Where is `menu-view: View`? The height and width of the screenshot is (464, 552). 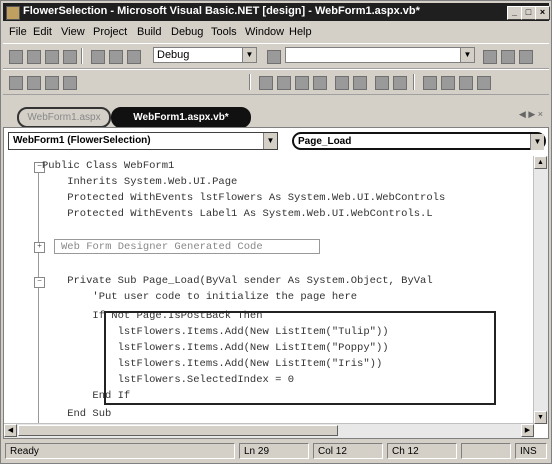
menu-view: View is located at coordinates (73, 32).